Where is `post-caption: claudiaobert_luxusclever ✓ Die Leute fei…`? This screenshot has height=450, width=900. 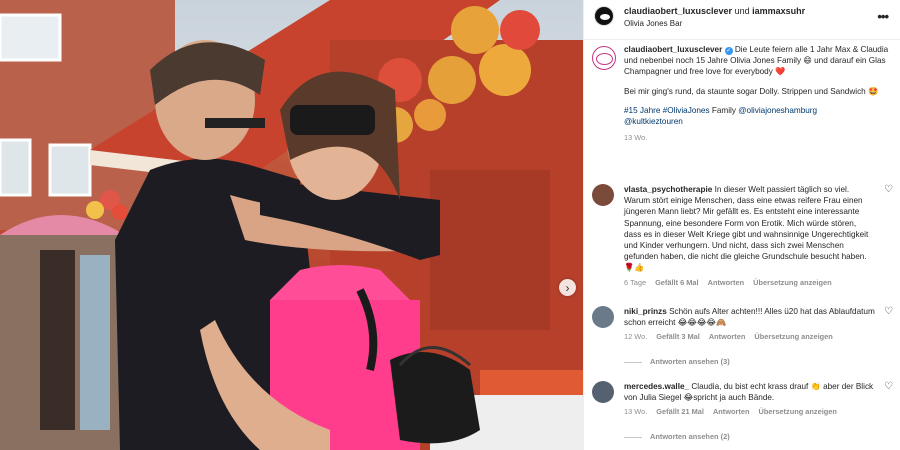 post-caption: claudiaobert_luxusclever ✓ Die Leute fei… is located at coordinates (742, 93).